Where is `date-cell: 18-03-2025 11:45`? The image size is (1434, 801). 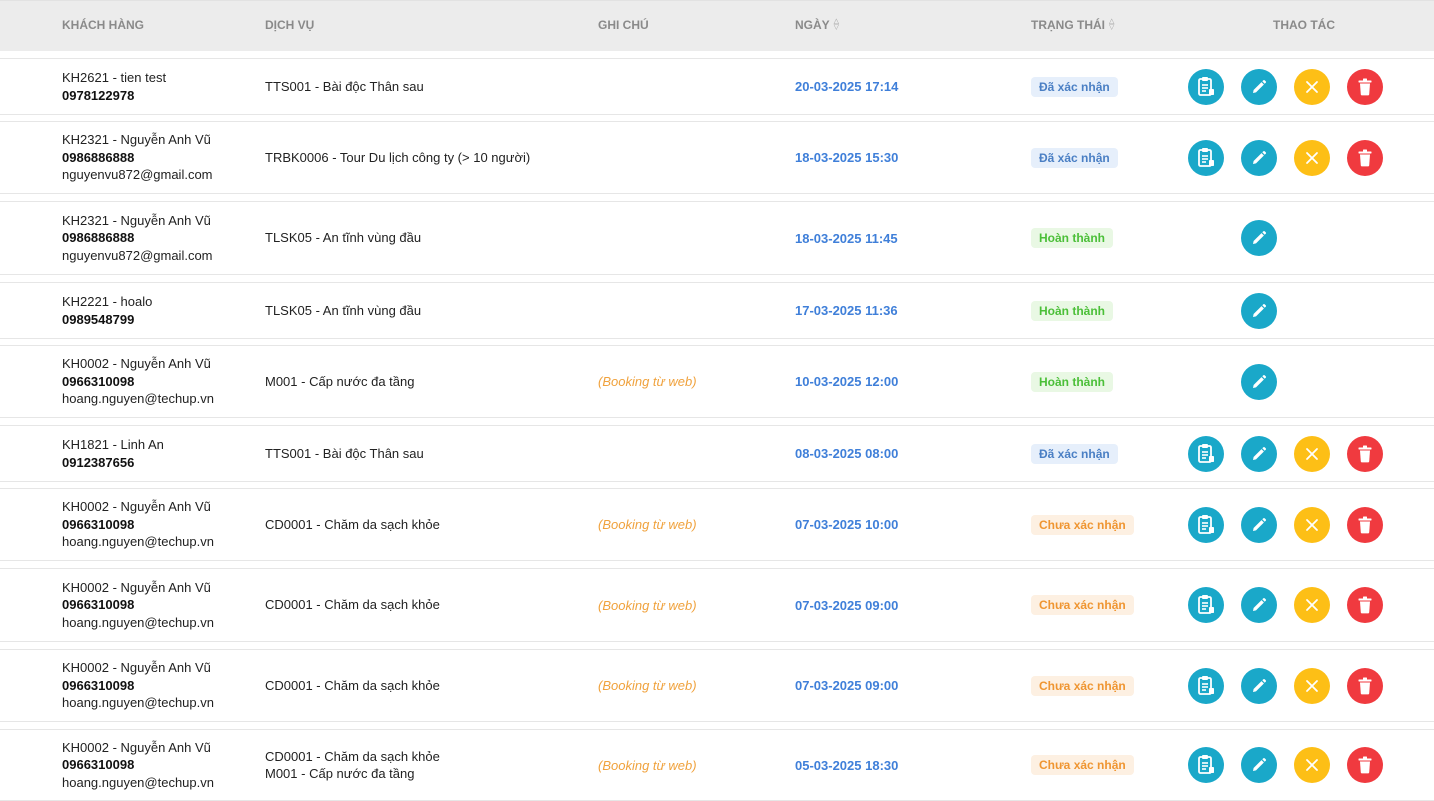 date-cell: 18-03-2025 11:45 is located at coordinates (846, 238).